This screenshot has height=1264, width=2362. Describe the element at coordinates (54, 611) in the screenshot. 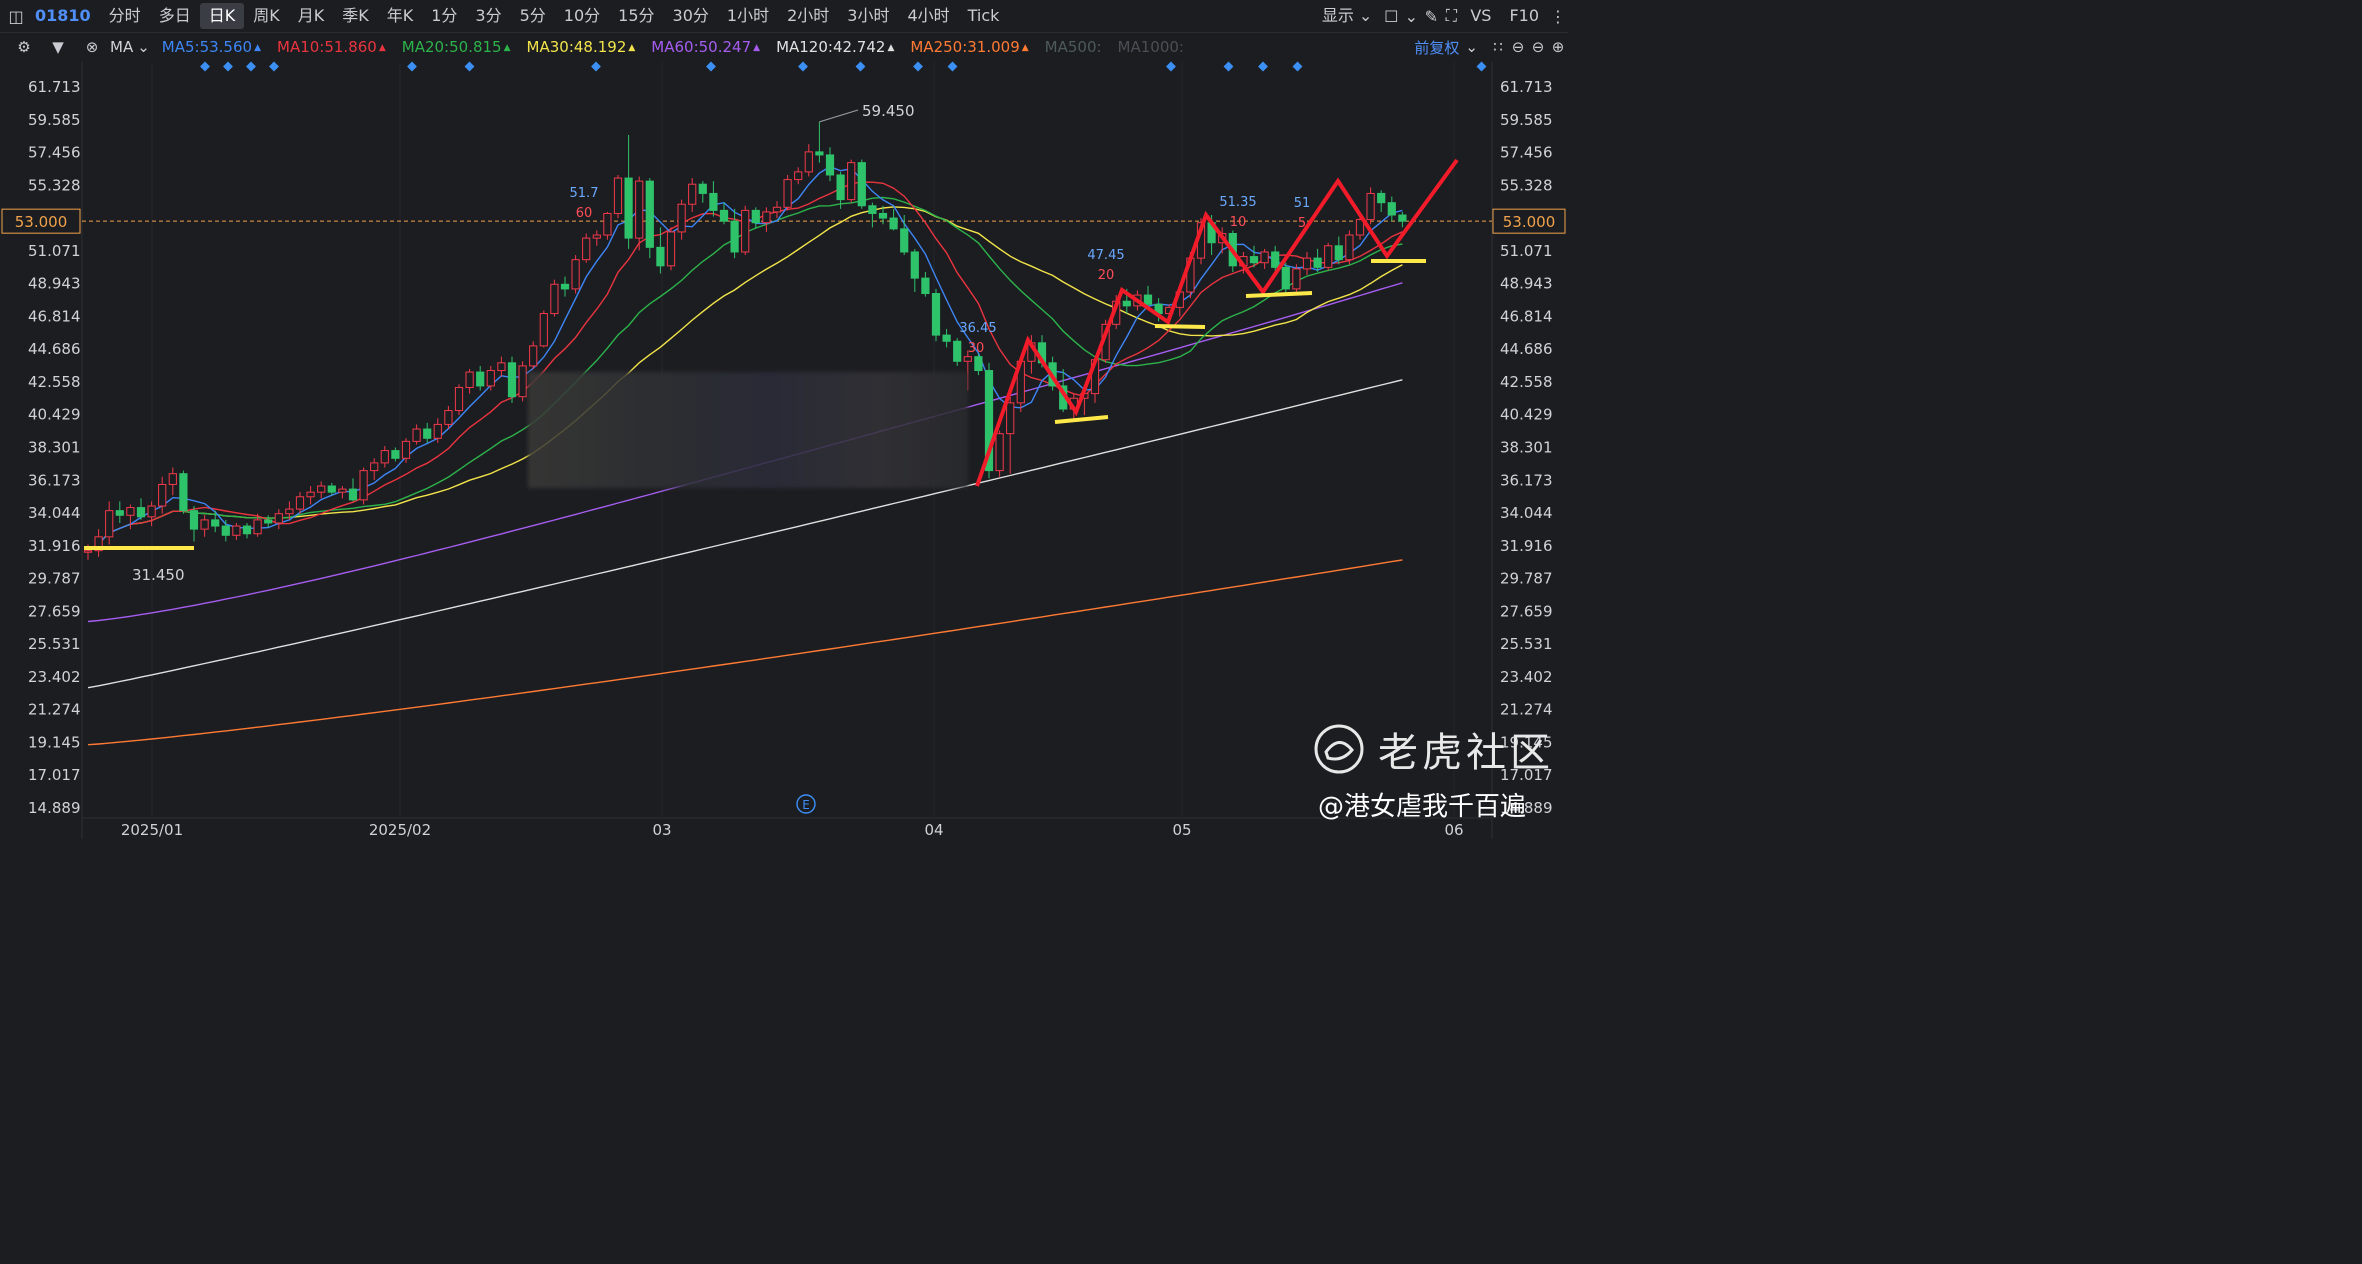

I see `y-tick-label-left: 27.659` at that location.